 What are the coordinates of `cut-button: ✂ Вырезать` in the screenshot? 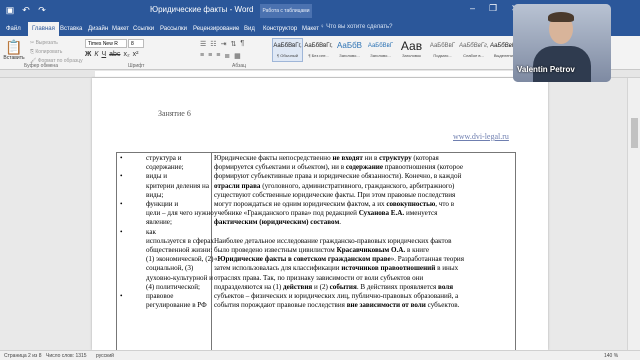 It's located at (56, 43).